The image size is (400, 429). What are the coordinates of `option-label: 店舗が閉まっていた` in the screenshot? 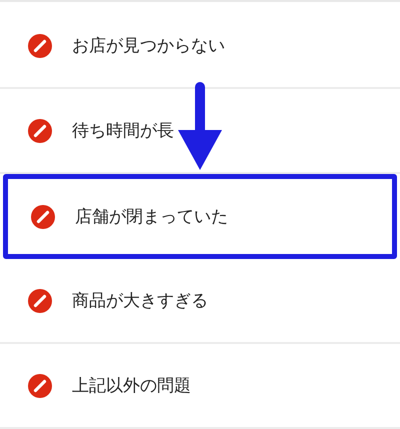 It's located at (151, 217).